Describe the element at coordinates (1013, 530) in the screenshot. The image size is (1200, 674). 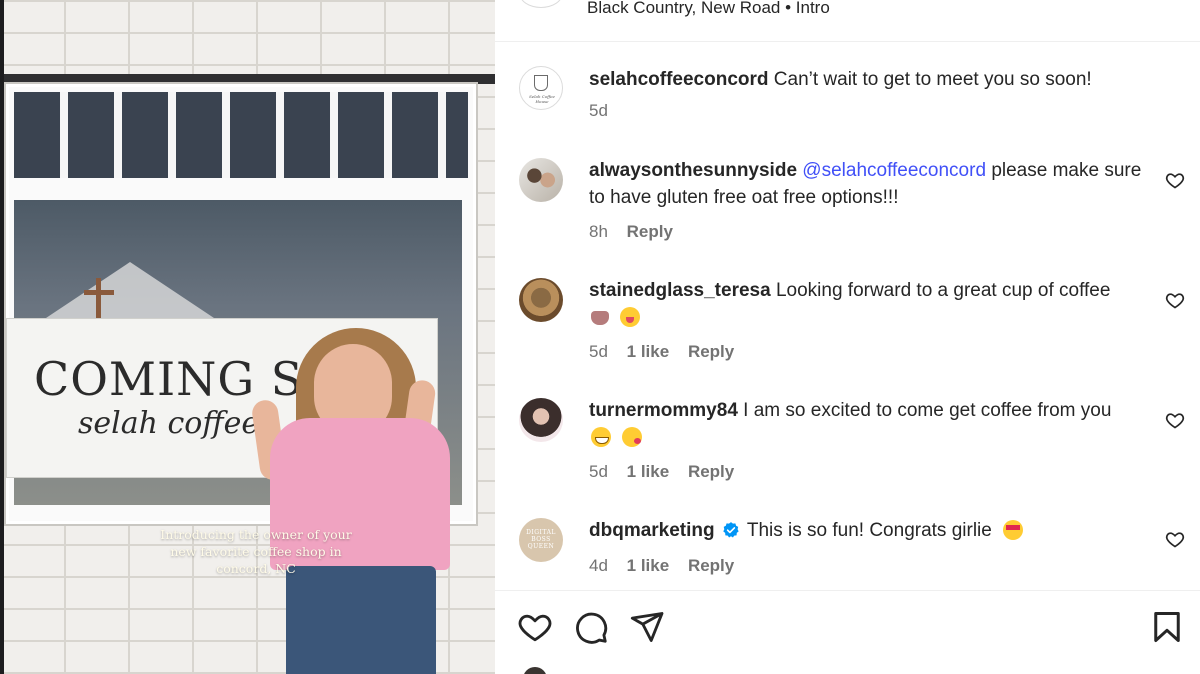
I see `heart-eyes-emoji` at that location.